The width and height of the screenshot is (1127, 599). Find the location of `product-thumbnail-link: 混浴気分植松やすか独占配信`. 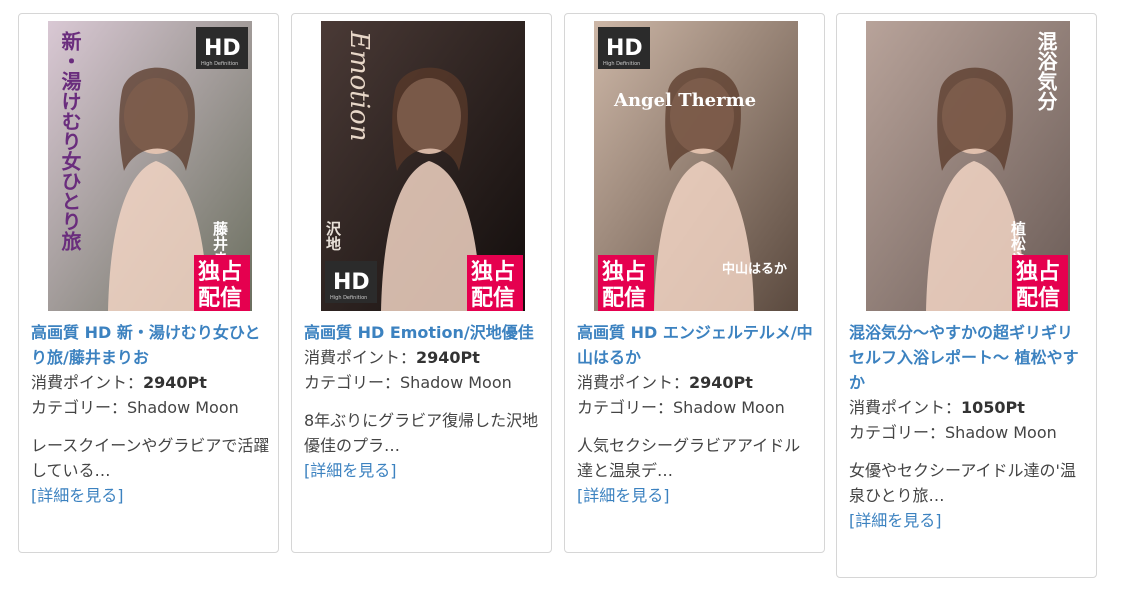

product-thumbnail-link: 混浴気分植松やすか独占配信 is located at coordinates (968, 166).